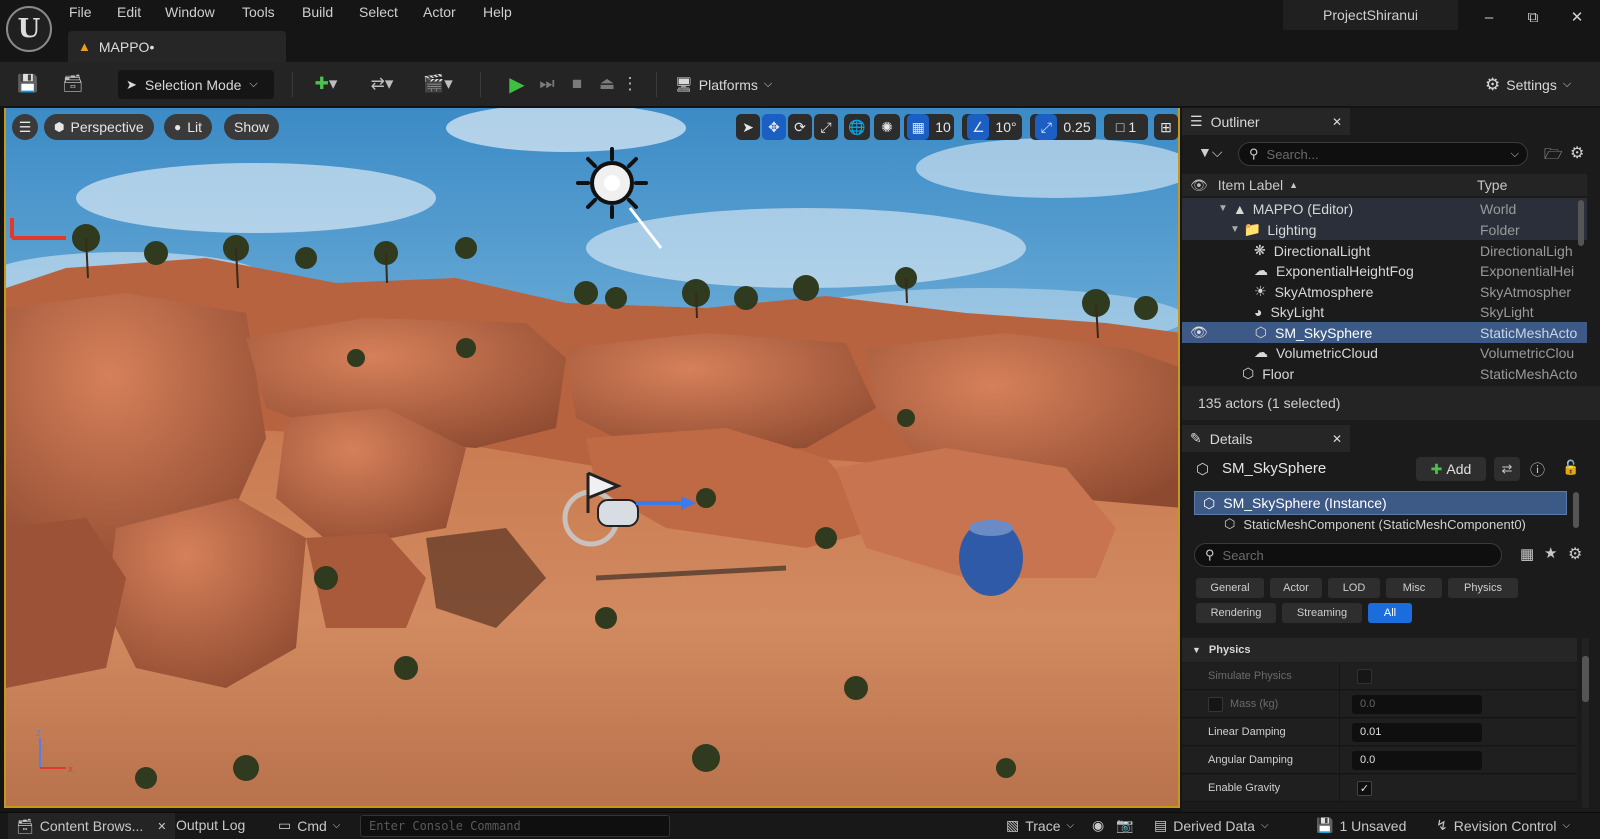  Describe the element at coordinates (438, 84) in the screenshot. I see `cinematics-icon: 🎬▾` at that location.